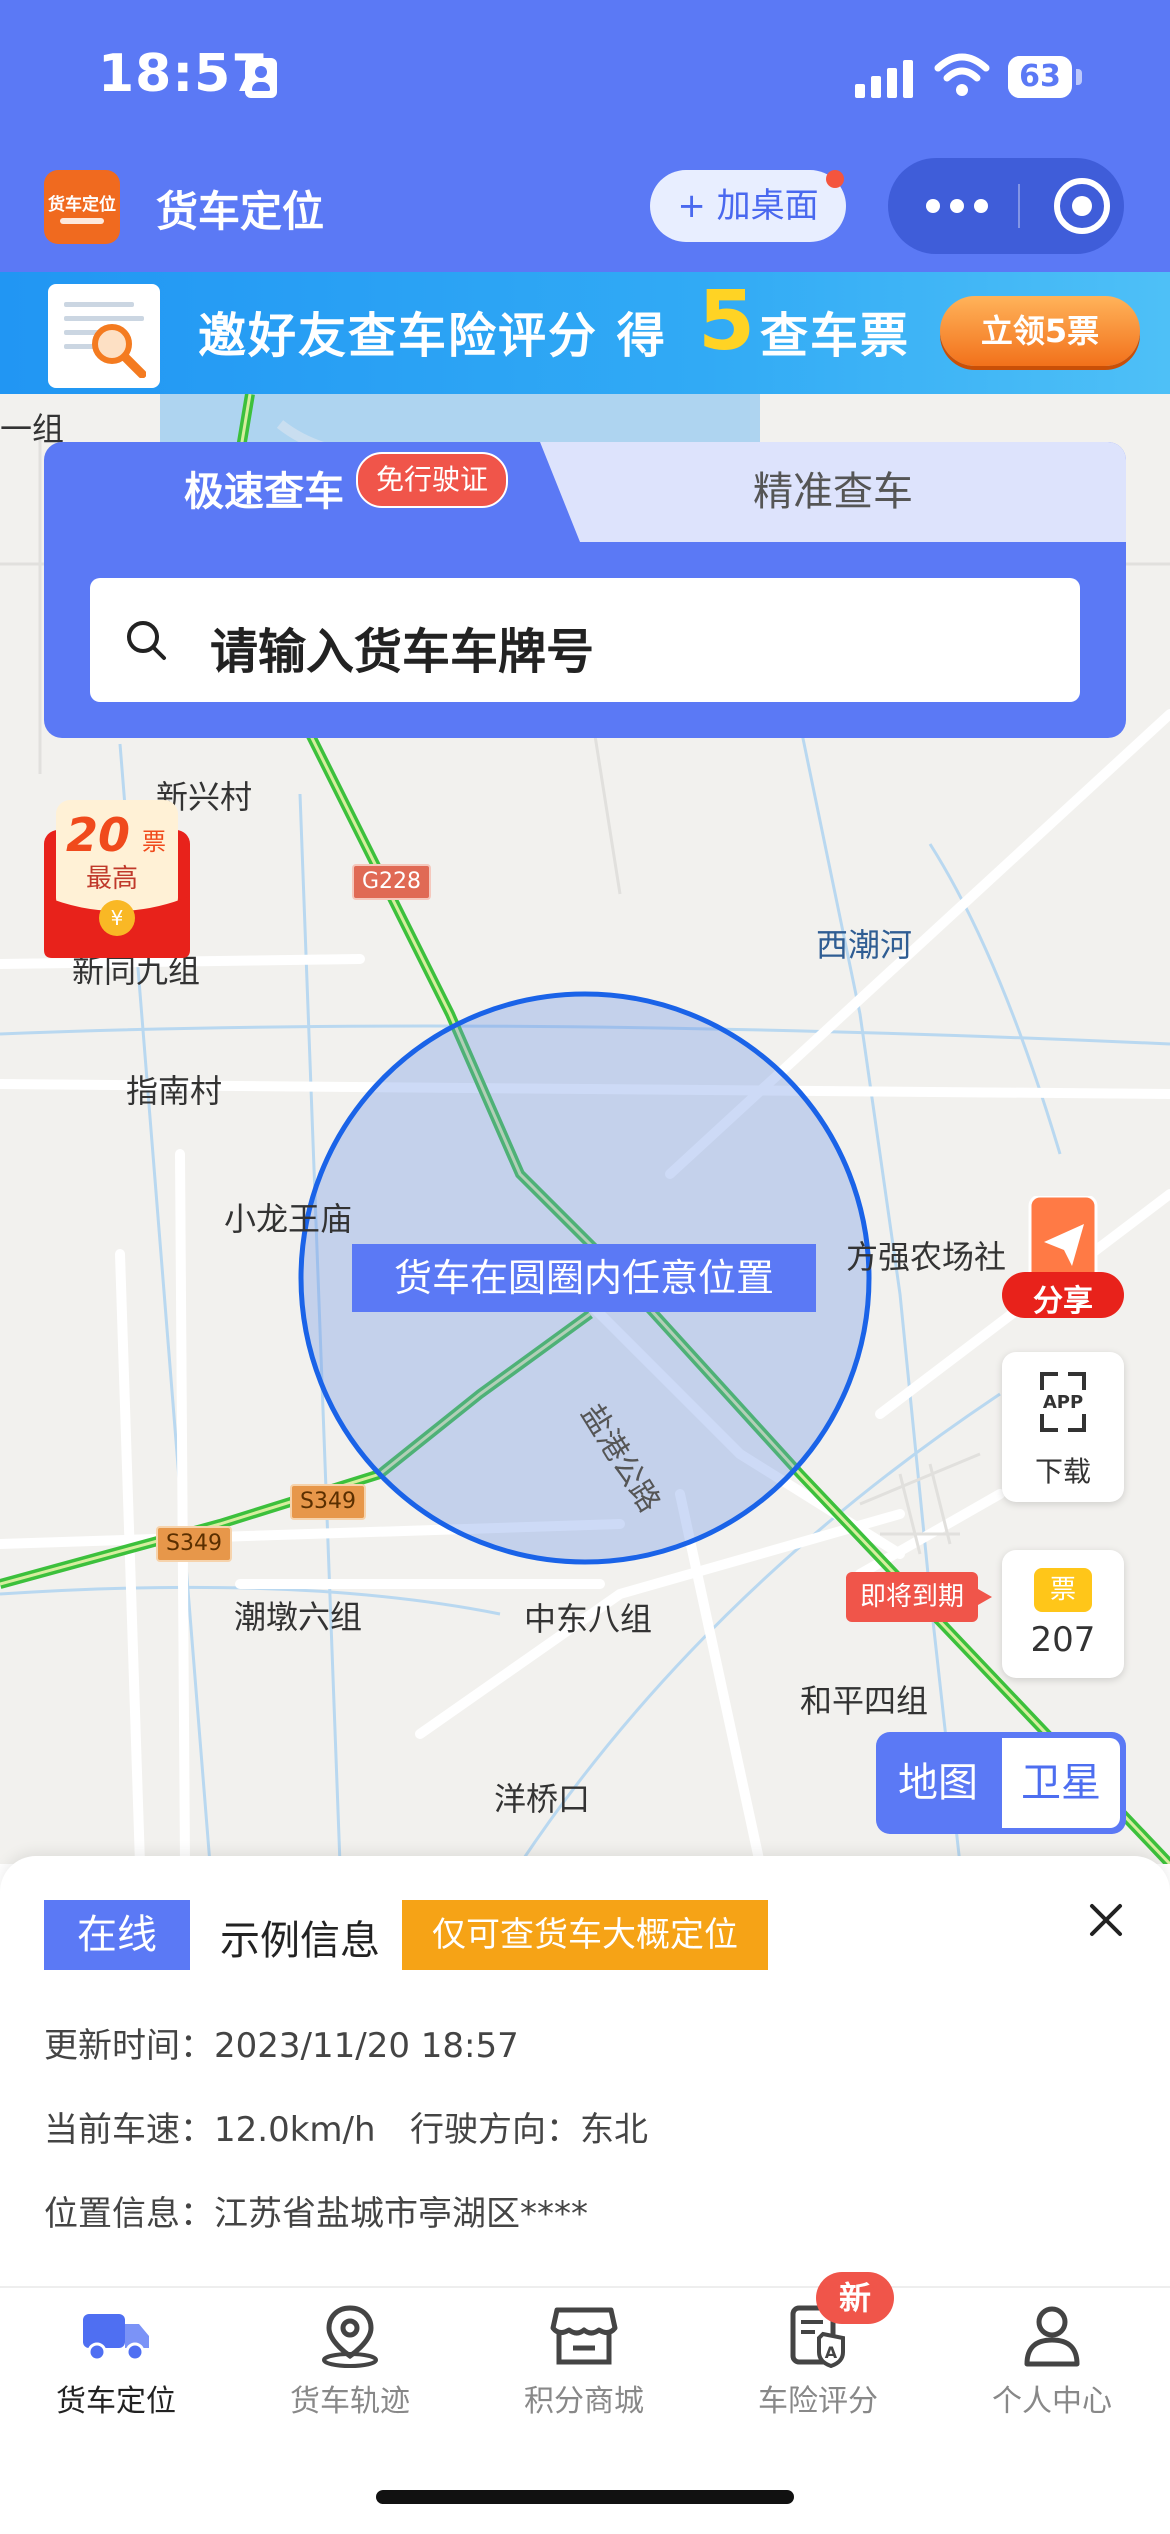 The width and height of the screenshot is (1170, 2534). Describe the element at coordinates (116, 2338) in the screenshot. I see `truck-icon` at that location.